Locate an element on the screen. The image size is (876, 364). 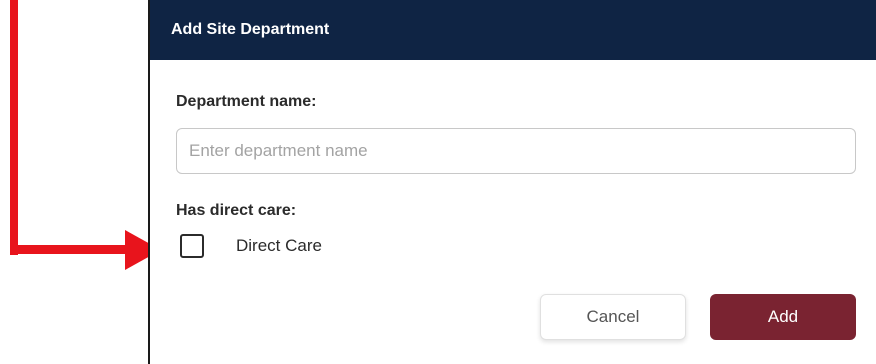
add-button: Add is located at coordinates (783, 317).